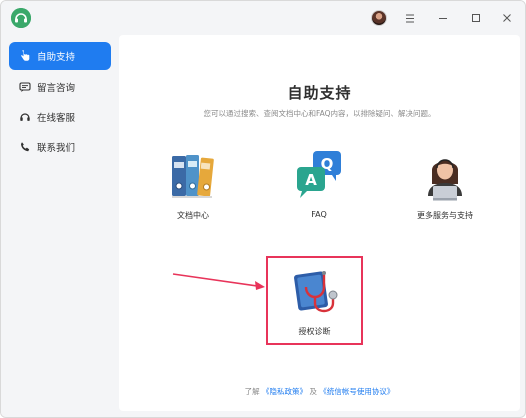  Describe the element at coordinates (311, 180) in the screenshot. I see `svg-text: A` at that location.